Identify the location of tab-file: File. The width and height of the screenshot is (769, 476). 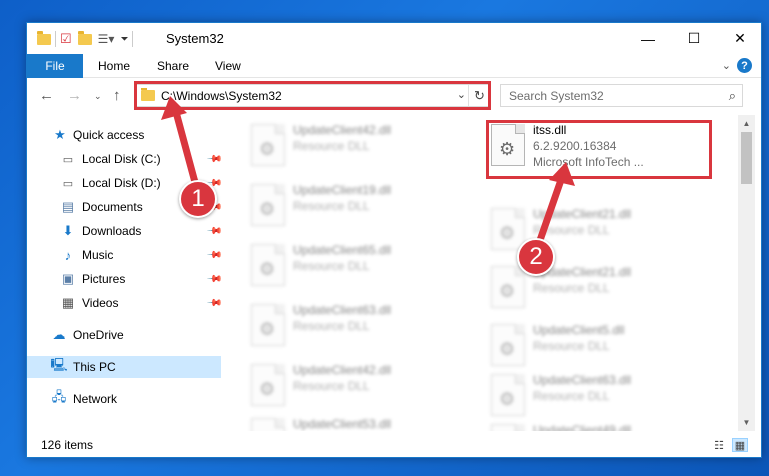
(55, 66).